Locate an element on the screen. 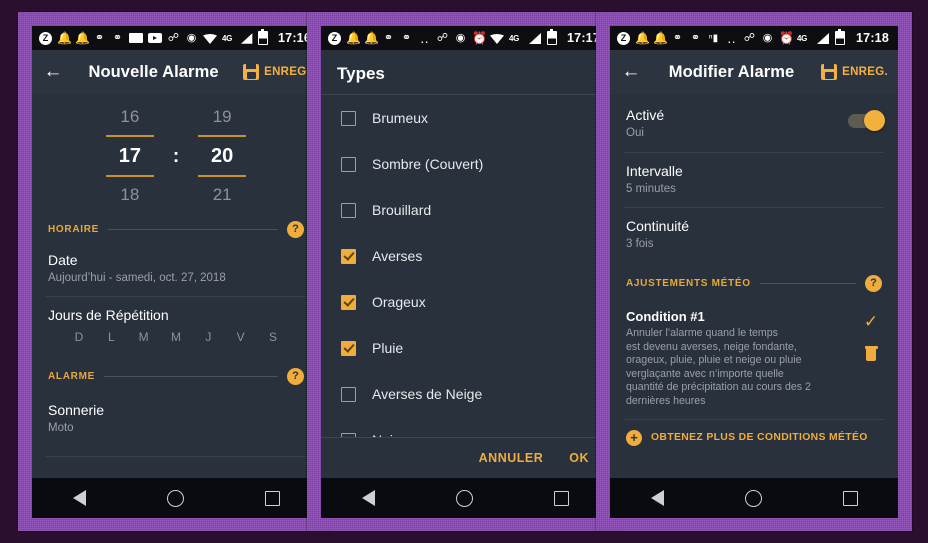 This screenshot has width=928, height=543. minute-column: 19 20 21 is located at coordinates (222, 156).